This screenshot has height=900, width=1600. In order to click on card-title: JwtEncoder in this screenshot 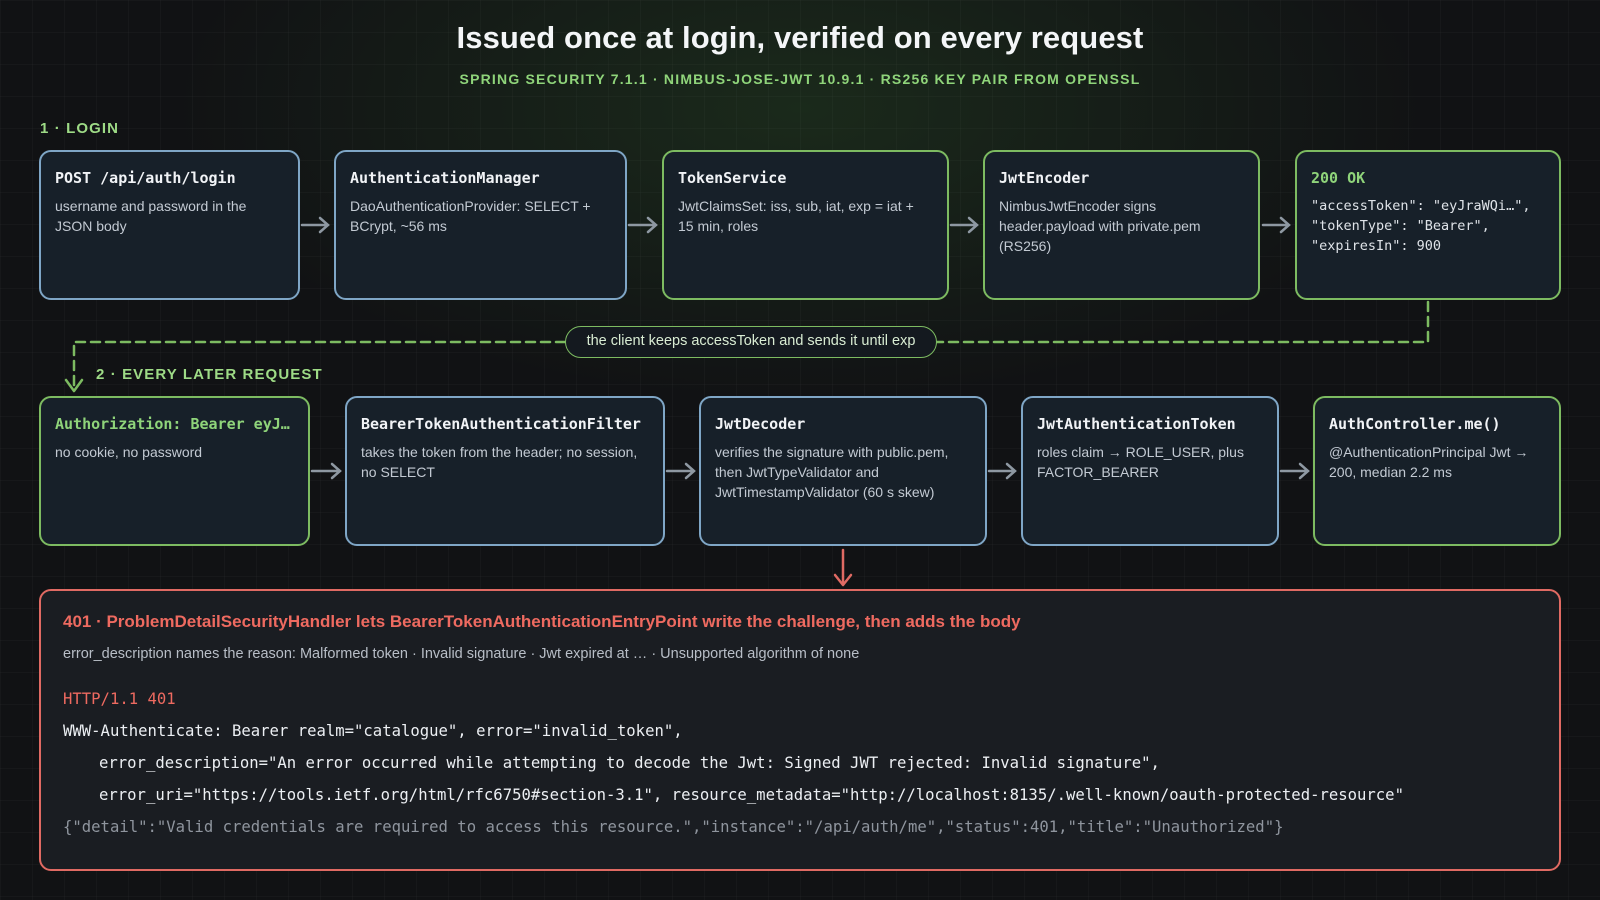, I will do `click(1044, 178)`.